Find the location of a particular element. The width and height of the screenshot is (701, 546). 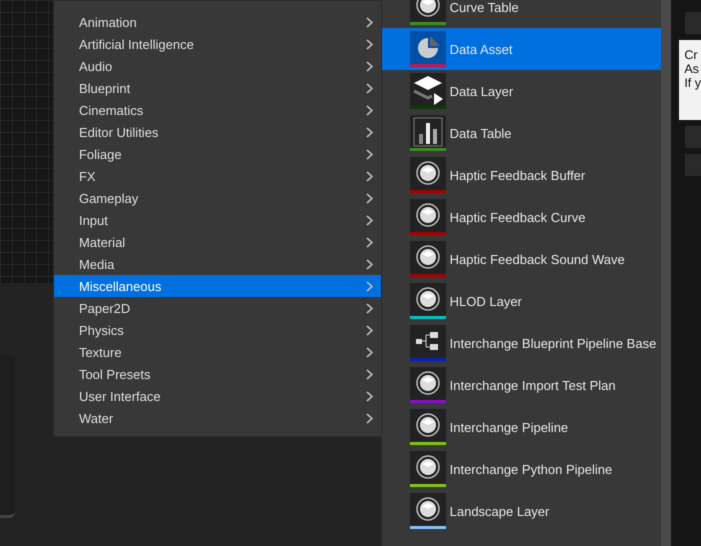

asset-label: HLOD Layer is located at coordinates (486, 301).